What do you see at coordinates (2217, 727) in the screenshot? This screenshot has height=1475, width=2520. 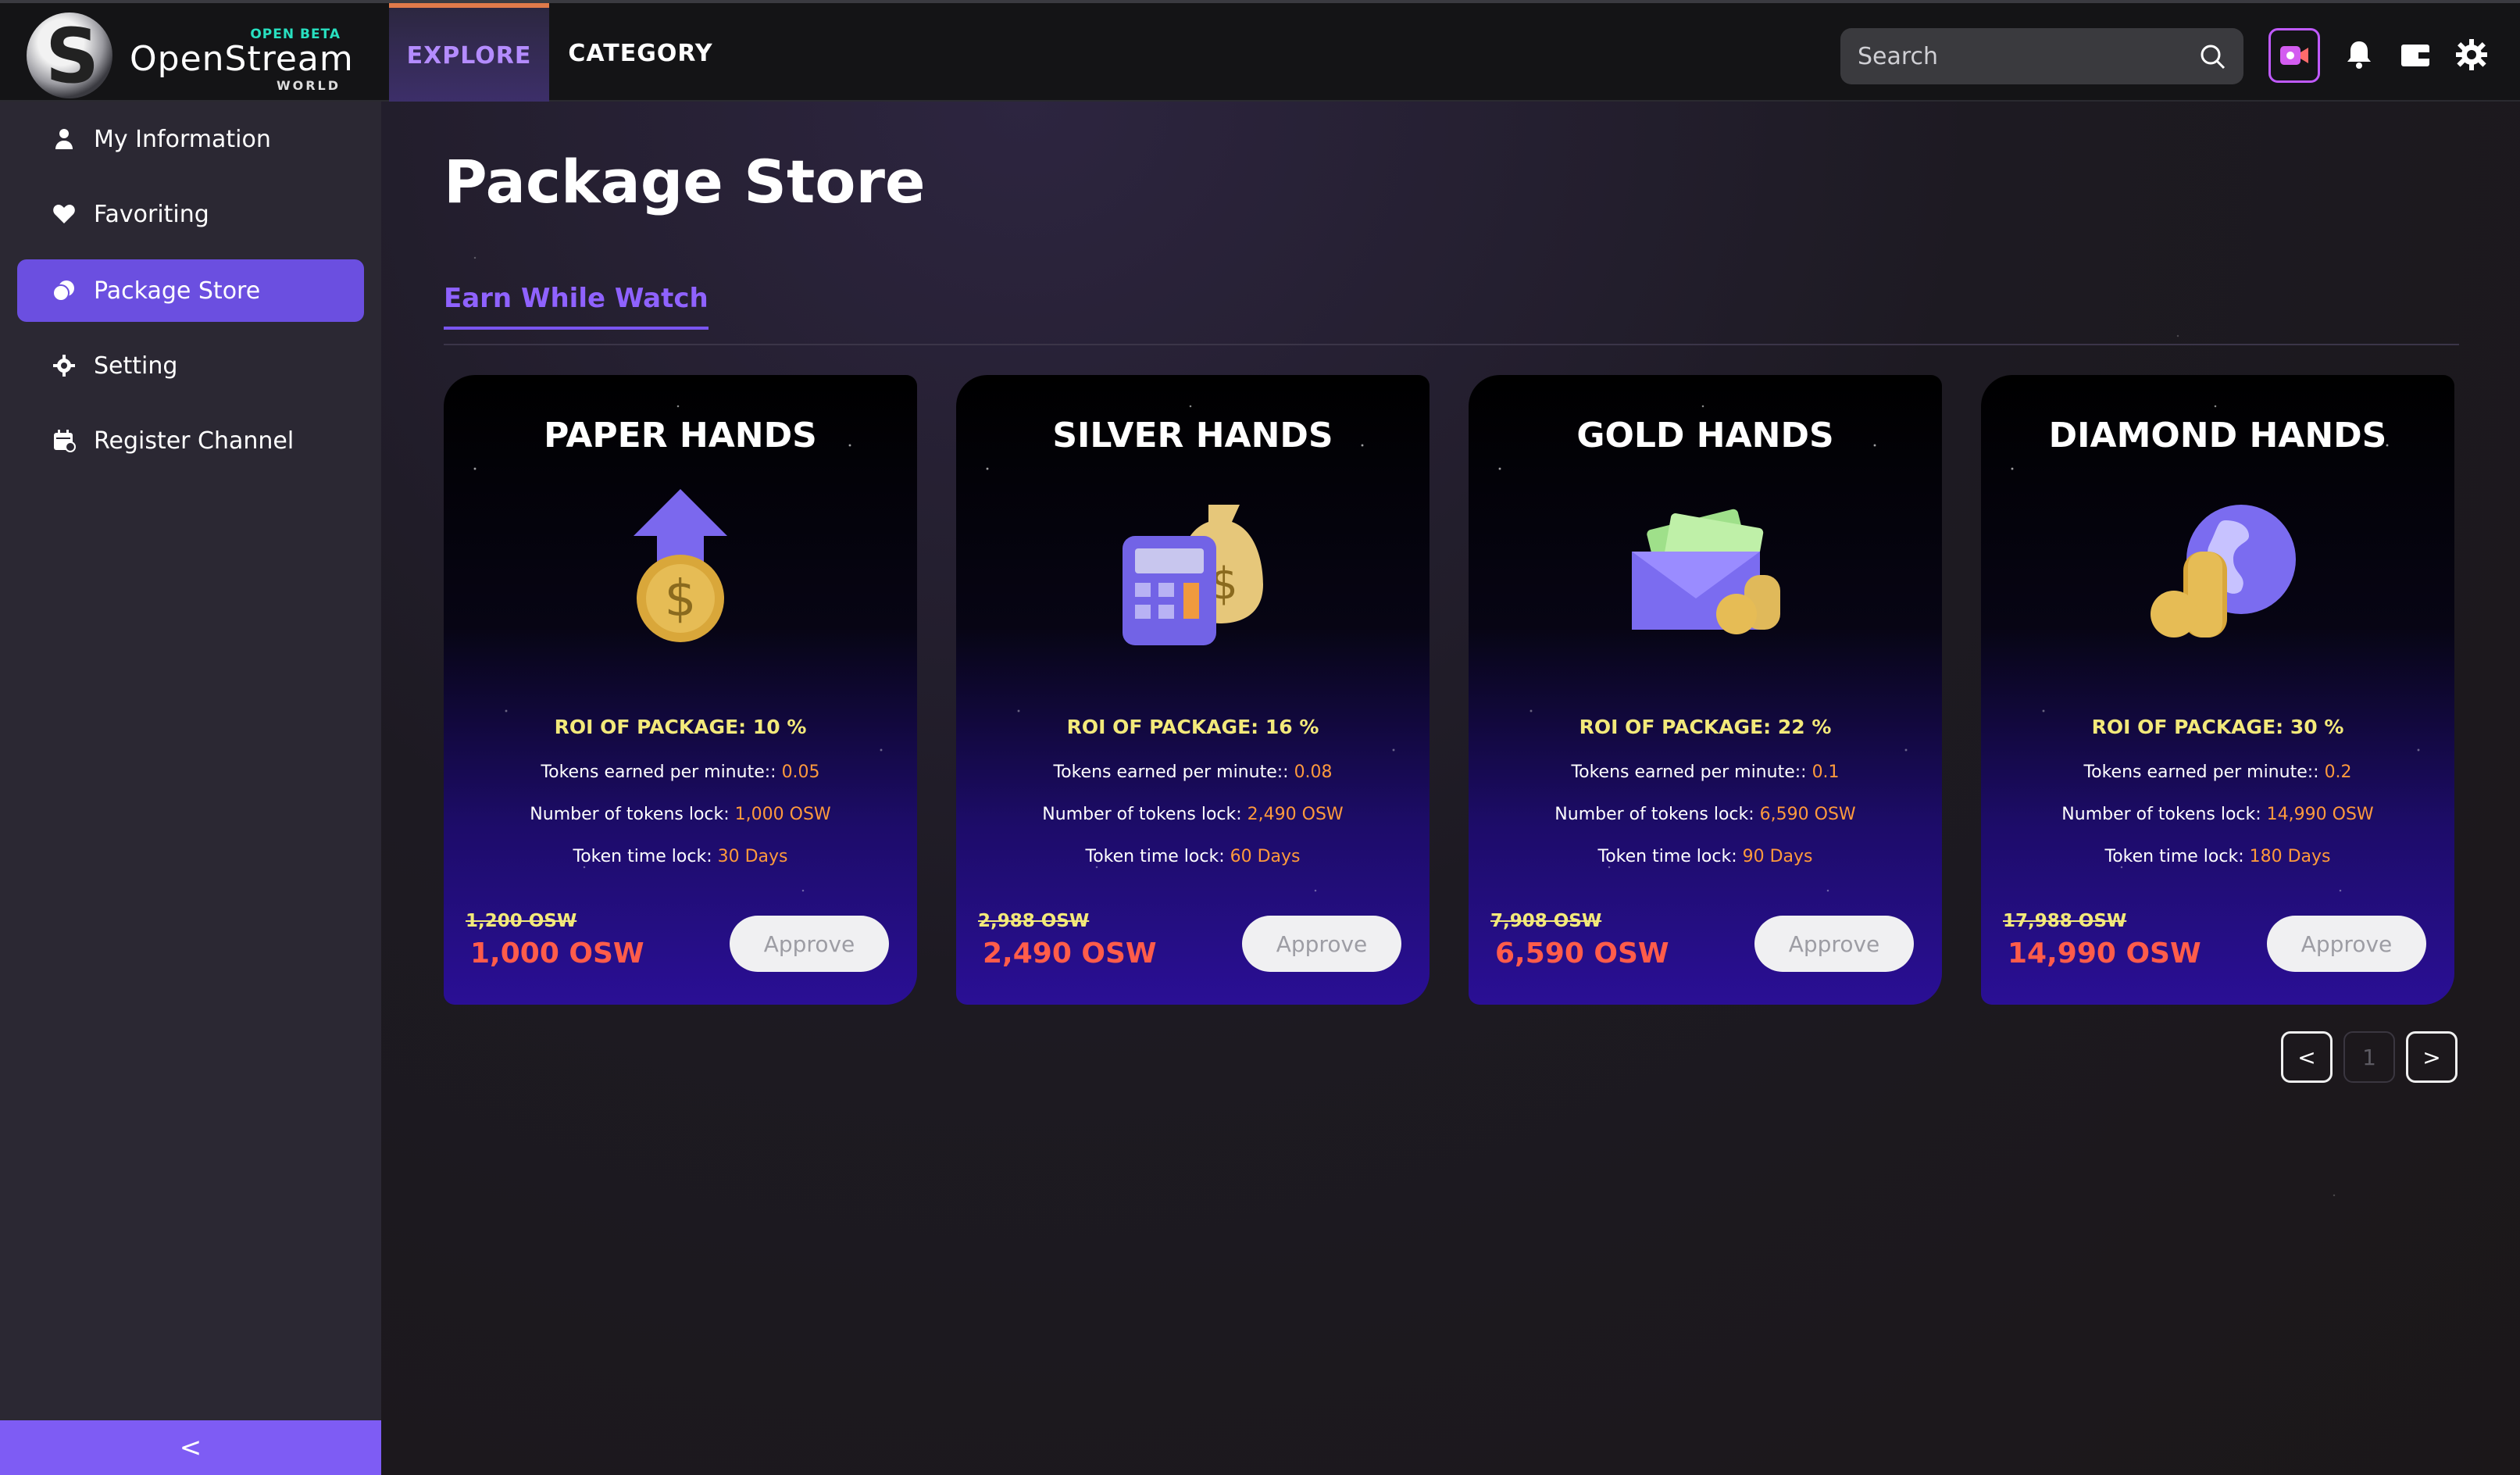 I see `roi-text: ROI OF PACKAGE: 30 %` at bounding box center [2217, 727].